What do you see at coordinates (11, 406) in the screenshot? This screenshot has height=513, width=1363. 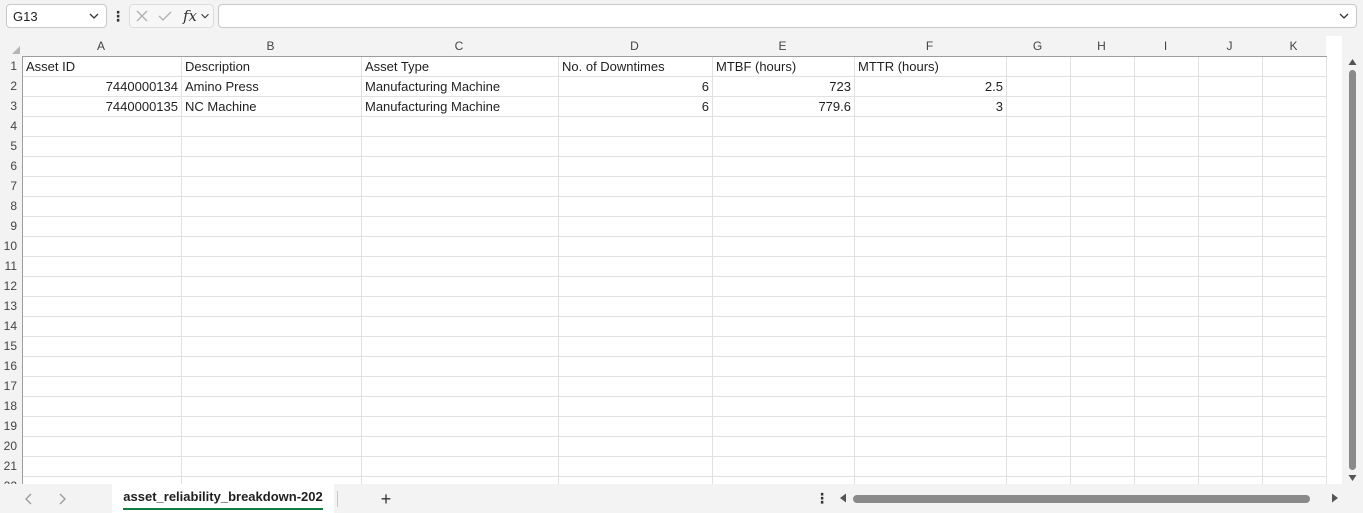 I see `row-header-18: 18` at bounding box center [11, 406].